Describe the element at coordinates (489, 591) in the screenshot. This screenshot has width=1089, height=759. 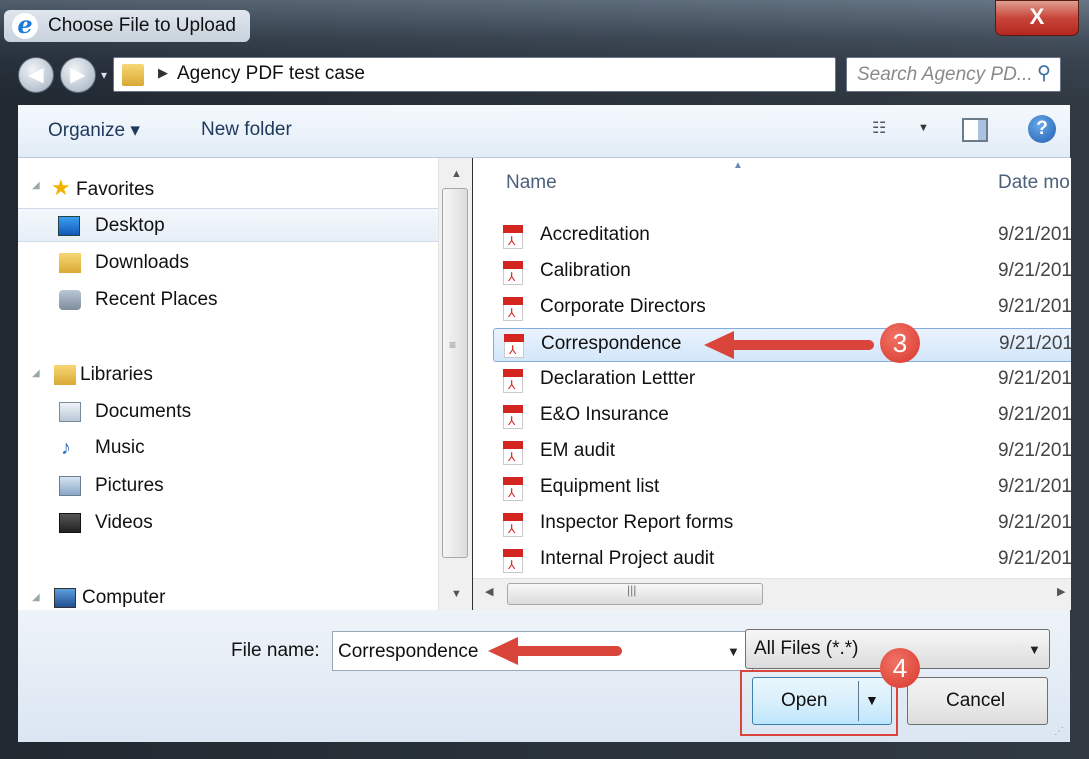
I see `scroll-left-icon: ◀` at that location.